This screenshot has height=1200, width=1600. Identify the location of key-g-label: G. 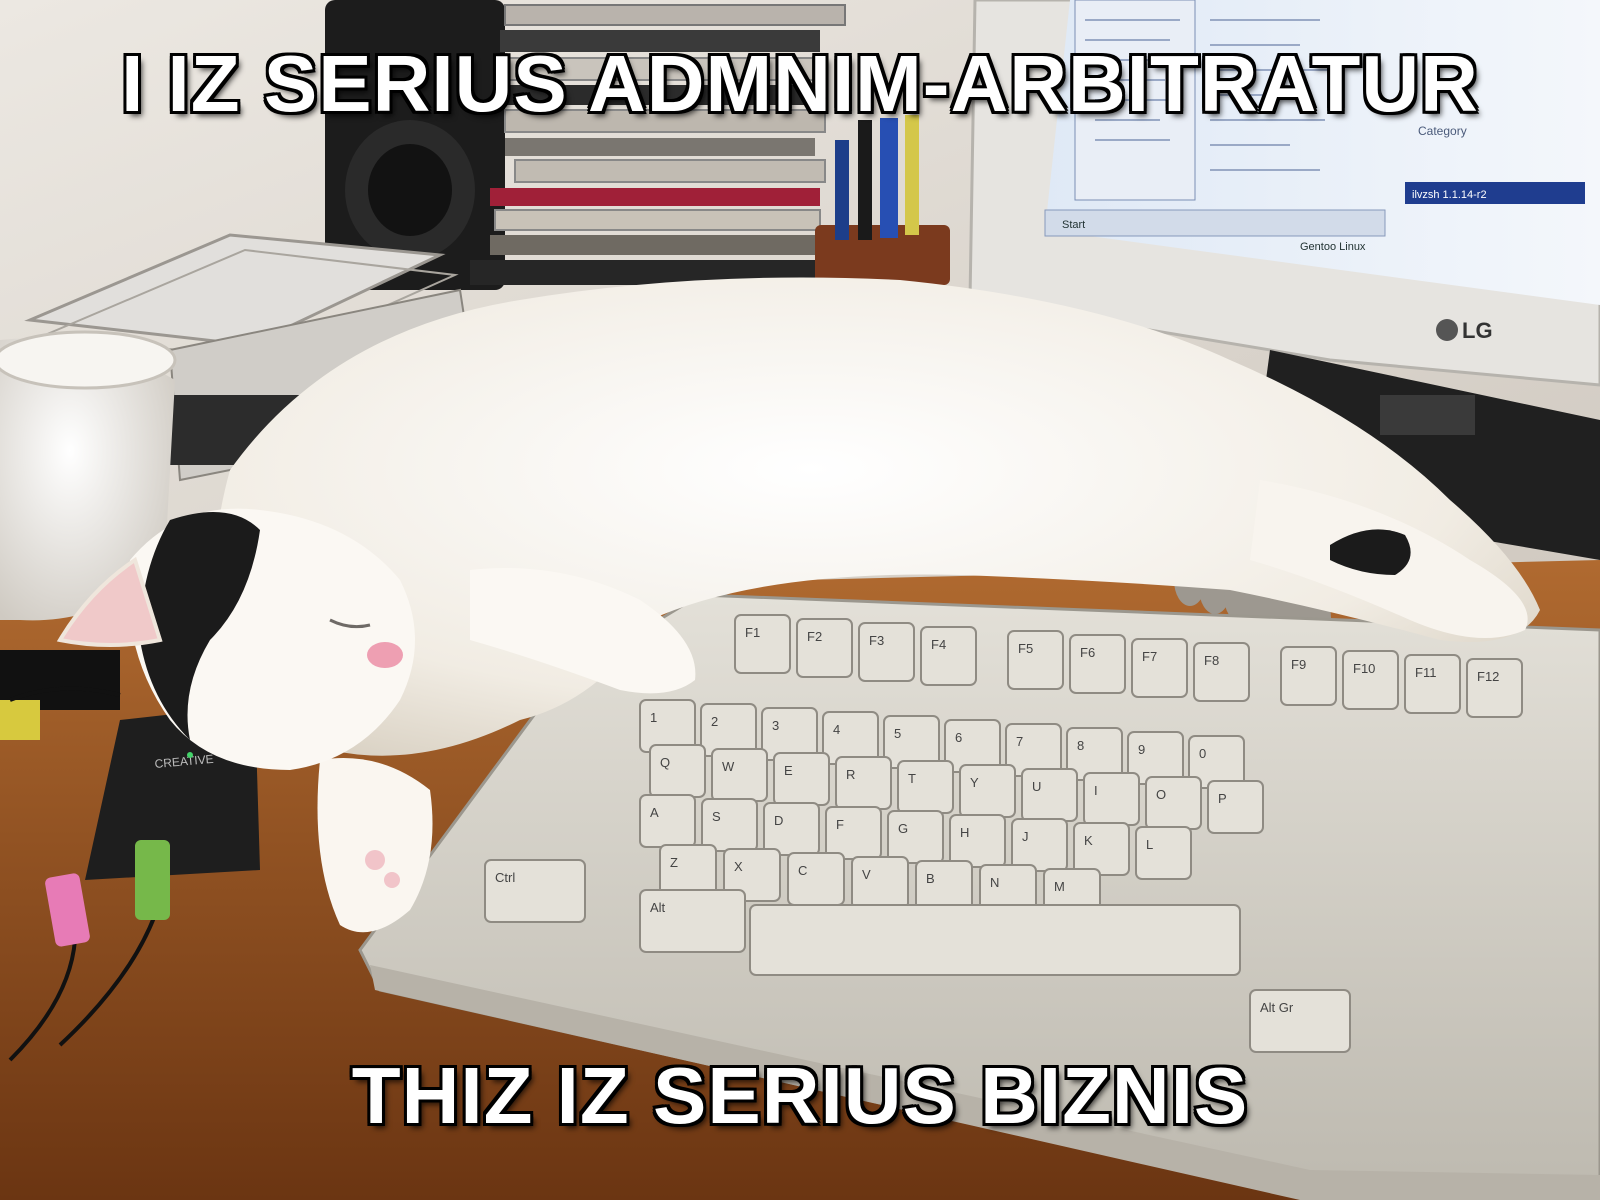
(903, 828).